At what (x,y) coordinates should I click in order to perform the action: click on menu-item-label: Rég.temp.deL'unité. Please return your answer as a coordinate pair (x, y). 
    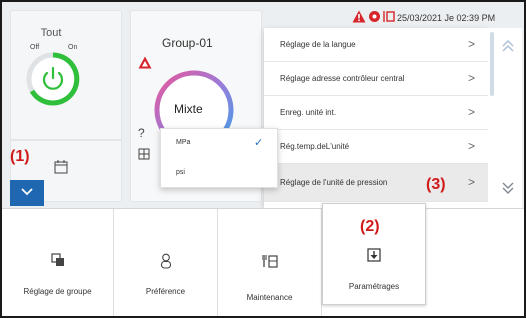
    Looking at the image, I should click on (315, 146).